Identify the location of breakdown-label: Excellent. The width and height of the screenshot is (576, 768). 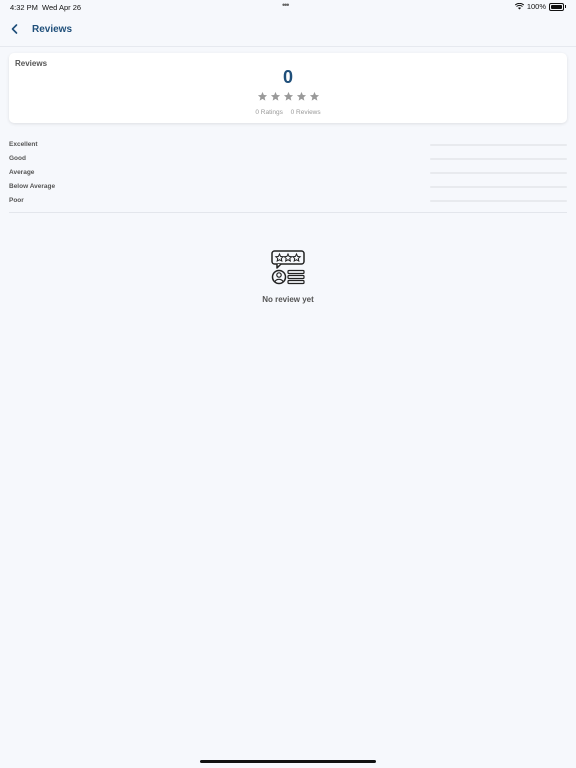
(23, 144).